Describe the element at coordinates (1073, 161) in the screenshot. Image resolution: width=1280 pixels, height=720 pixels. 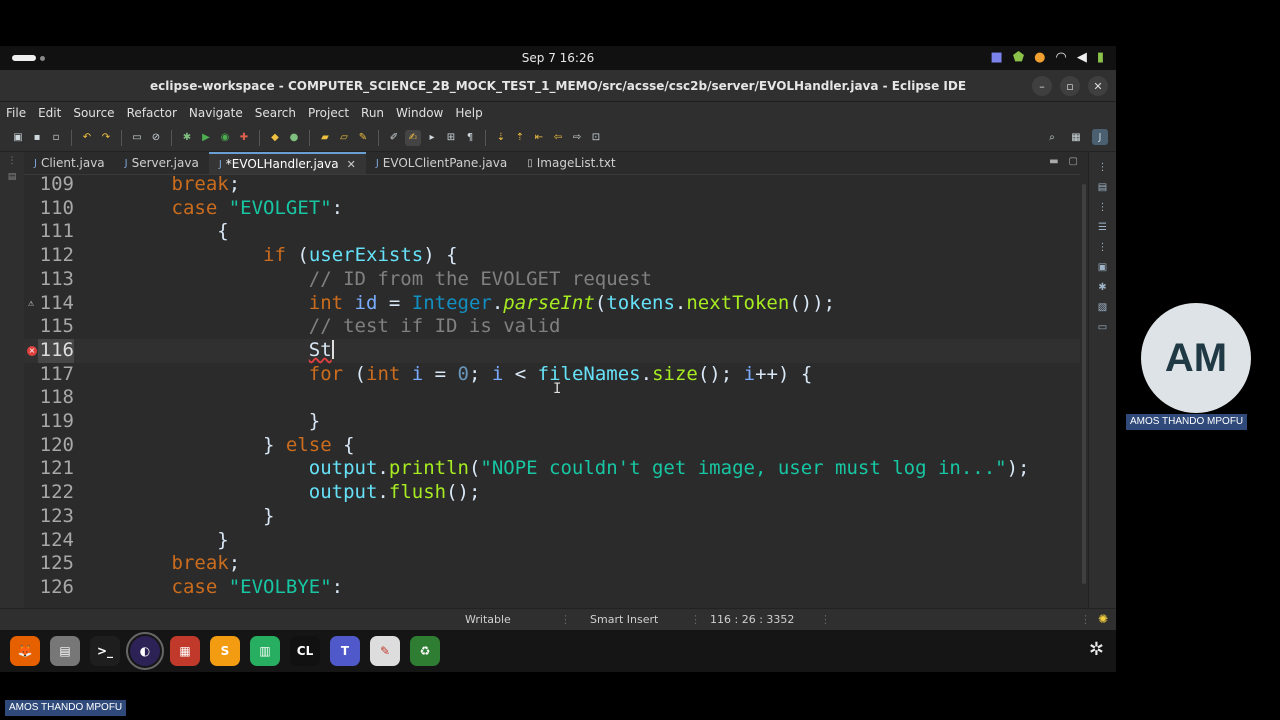
I see `maximize-editor-icon: ▢` at that location.